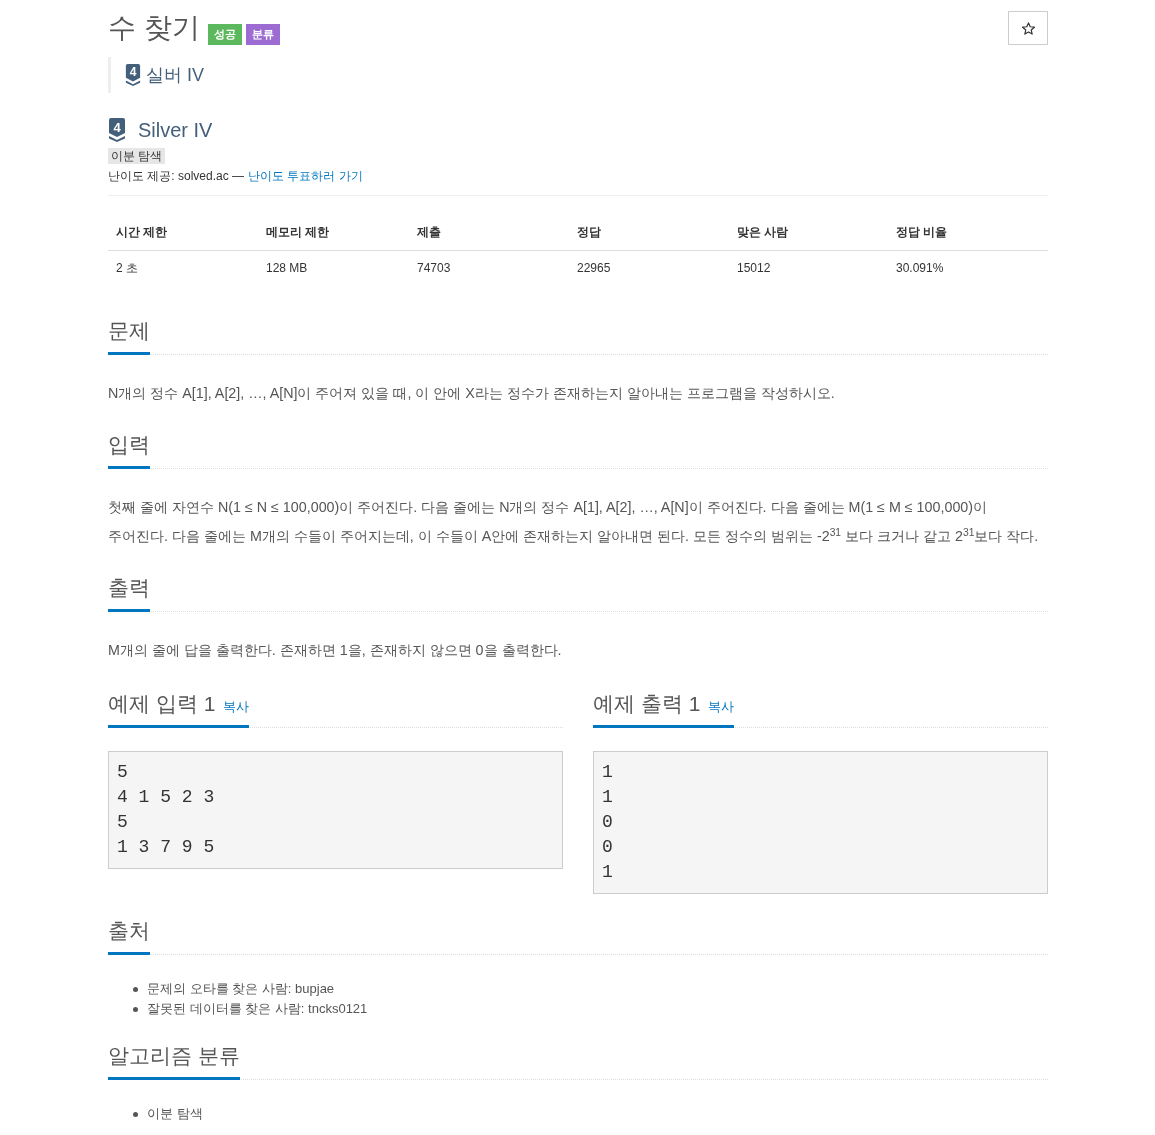 The width and height of the screenshot is (1155, 1135). I want to click on star-icon, so click(1028, 28).